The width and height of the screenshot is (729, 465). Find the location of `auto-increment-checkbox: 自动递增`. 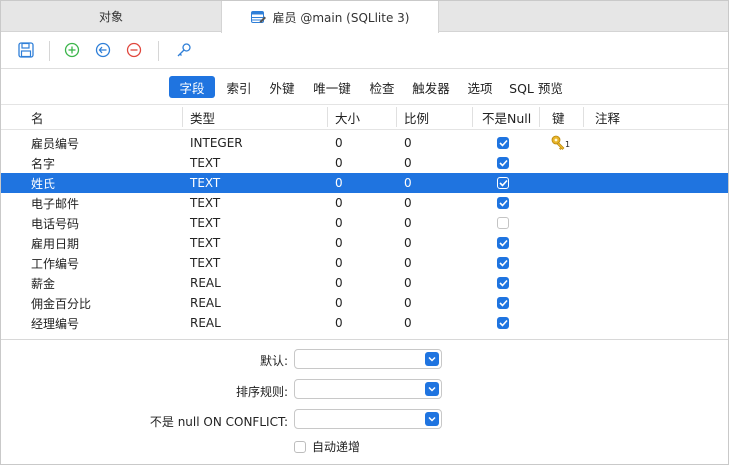

auto-increment-checkbox: 自动递增 is located at coordinates (327, 446).